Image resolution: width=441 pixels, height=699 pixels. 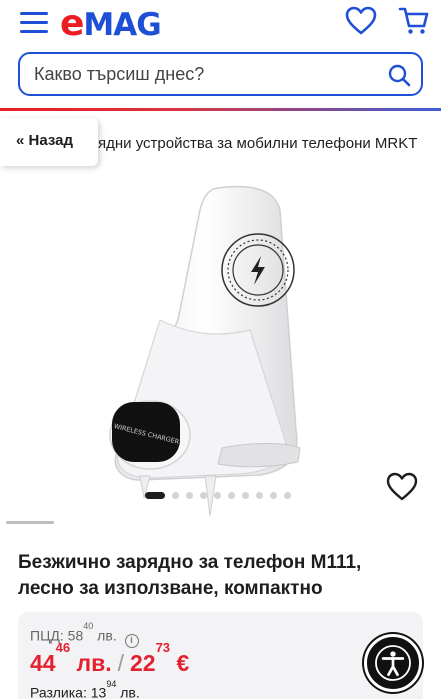 What do you see at coordinates (399, 75) in the screenshot?
I see `search-icon` at bounding box center [399, 75].